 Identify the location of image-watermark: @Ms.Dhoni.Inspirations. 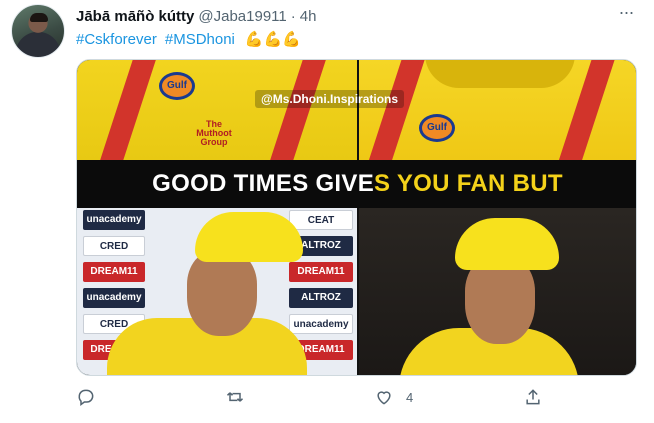
(330, 99).